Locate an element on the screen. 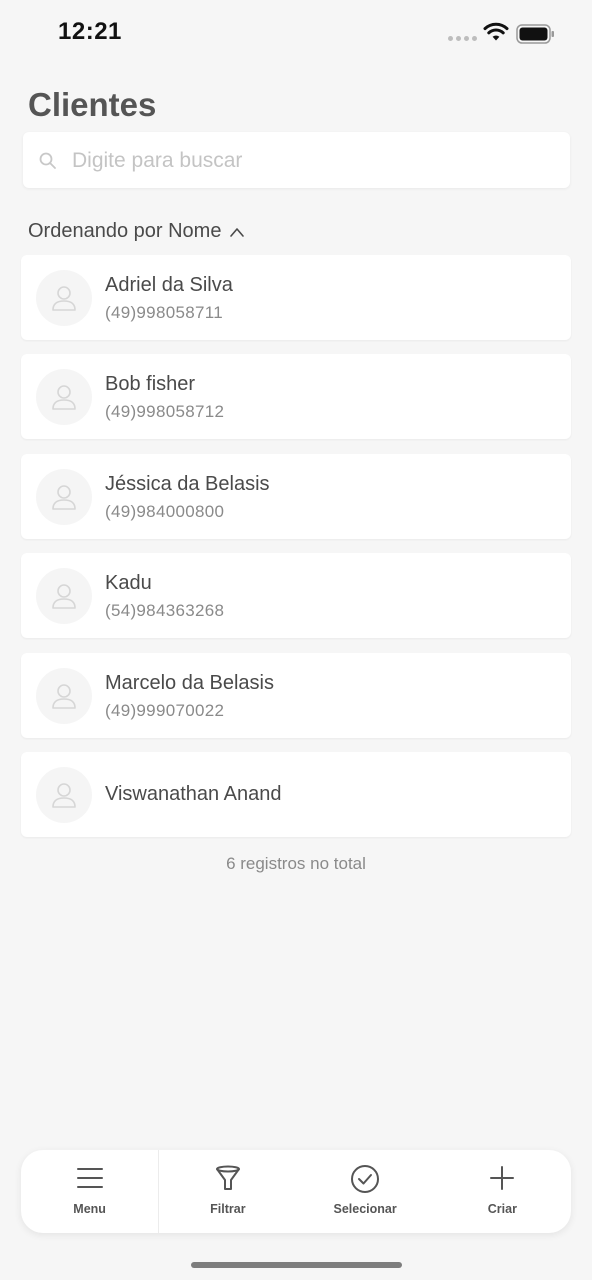 This screenshot has height=1280, width=592. client-list-item: Viswanathan Anand is located at coordinates (296, 794).